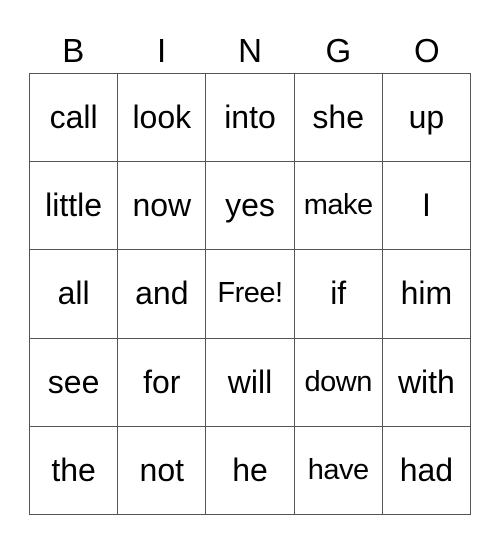  I want to click on bingo-cell: all, so click(74, 294).